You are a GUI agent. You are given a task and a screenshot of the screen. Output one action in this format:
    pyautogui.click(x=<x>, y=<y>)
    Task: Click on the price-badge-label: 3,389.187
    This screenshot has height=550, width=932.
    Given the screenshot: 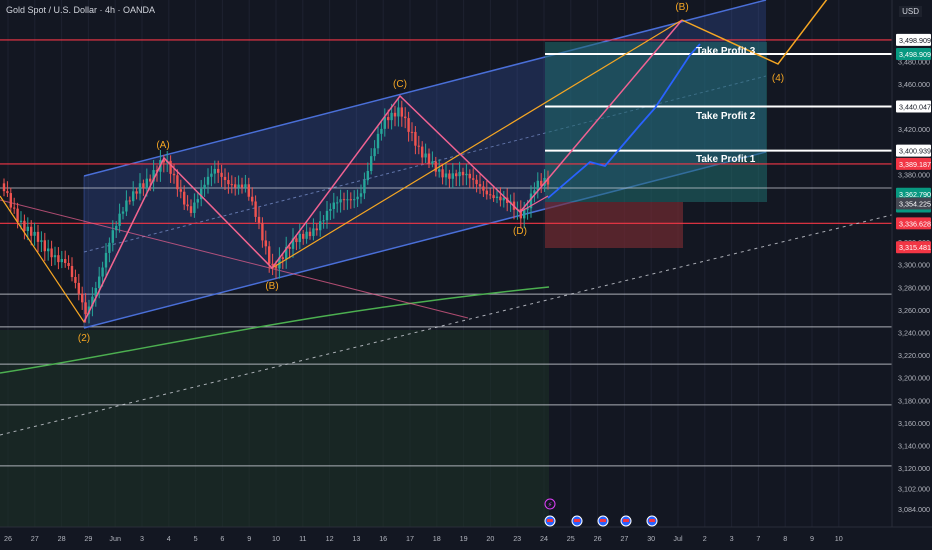 What is the action you would take?
    pyautogui.click(x=915, y=164)
    